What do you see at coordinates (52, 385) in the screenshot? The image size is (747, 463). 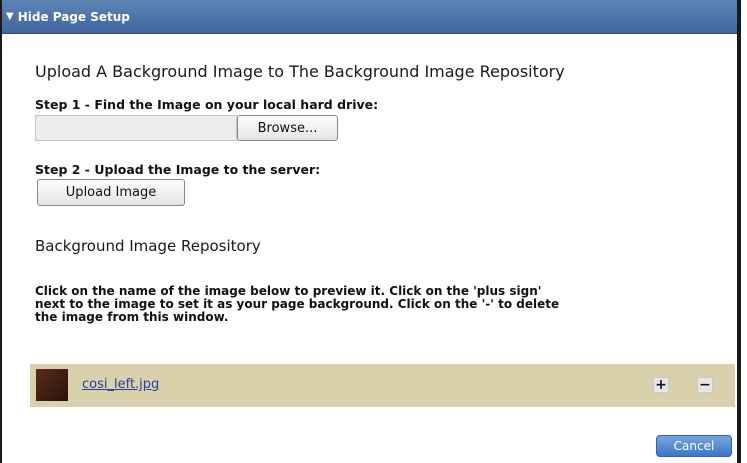 I see `image-thumbnail` at bounding box center [52, 385].